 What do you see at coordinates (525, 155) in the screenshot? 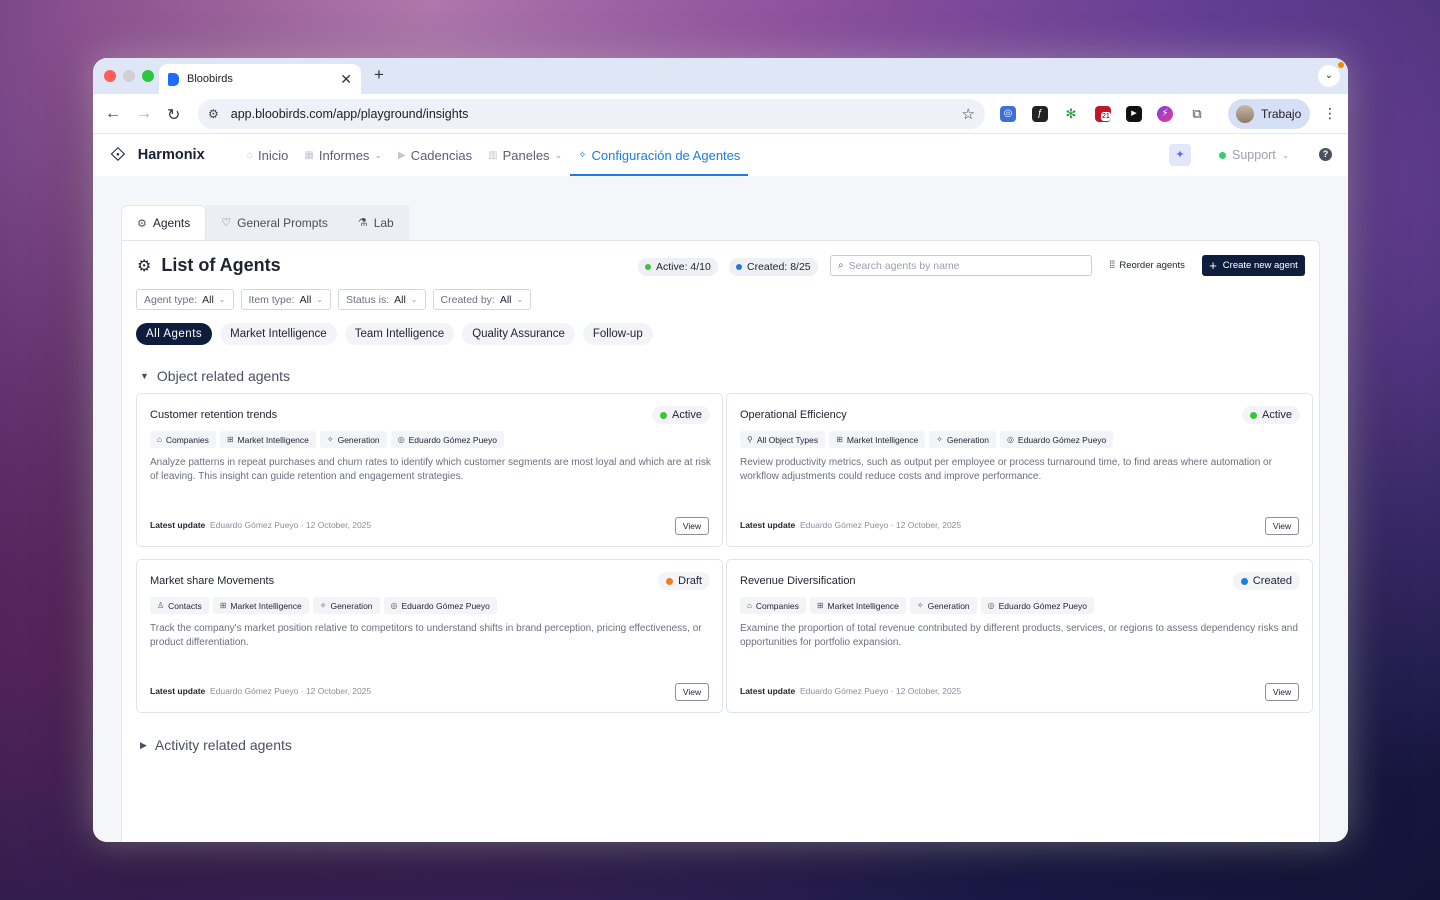
I see `nav-item-paneles: ▥ Paneles ⌄` at bounding box center [525, 155].